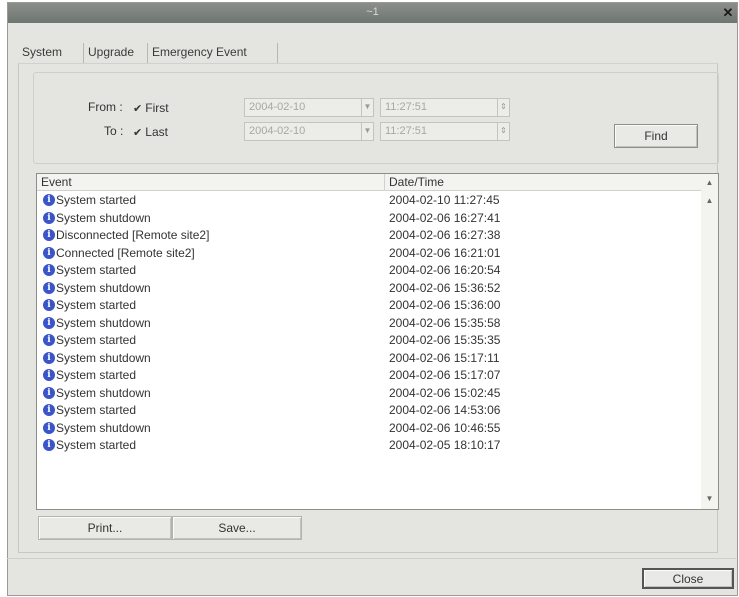  Describe the element at coordinates (125, 252) in the screenshot. I see `event-cell: Connected [Remote site2]` at that location.